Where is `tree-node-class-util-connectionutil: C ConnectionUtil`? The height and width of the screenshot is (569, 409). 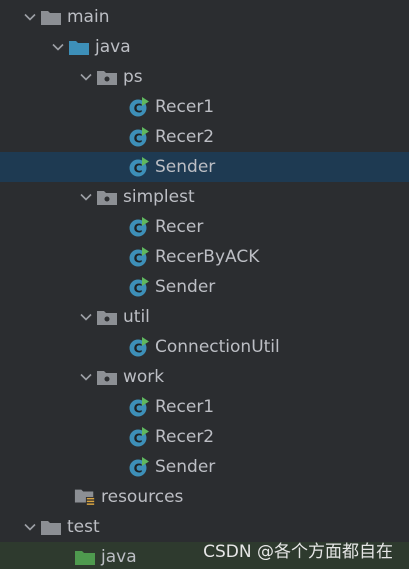 tree-node-class-util-connectionutil: C ConnectionUtil is located at coordinates (204, 347).